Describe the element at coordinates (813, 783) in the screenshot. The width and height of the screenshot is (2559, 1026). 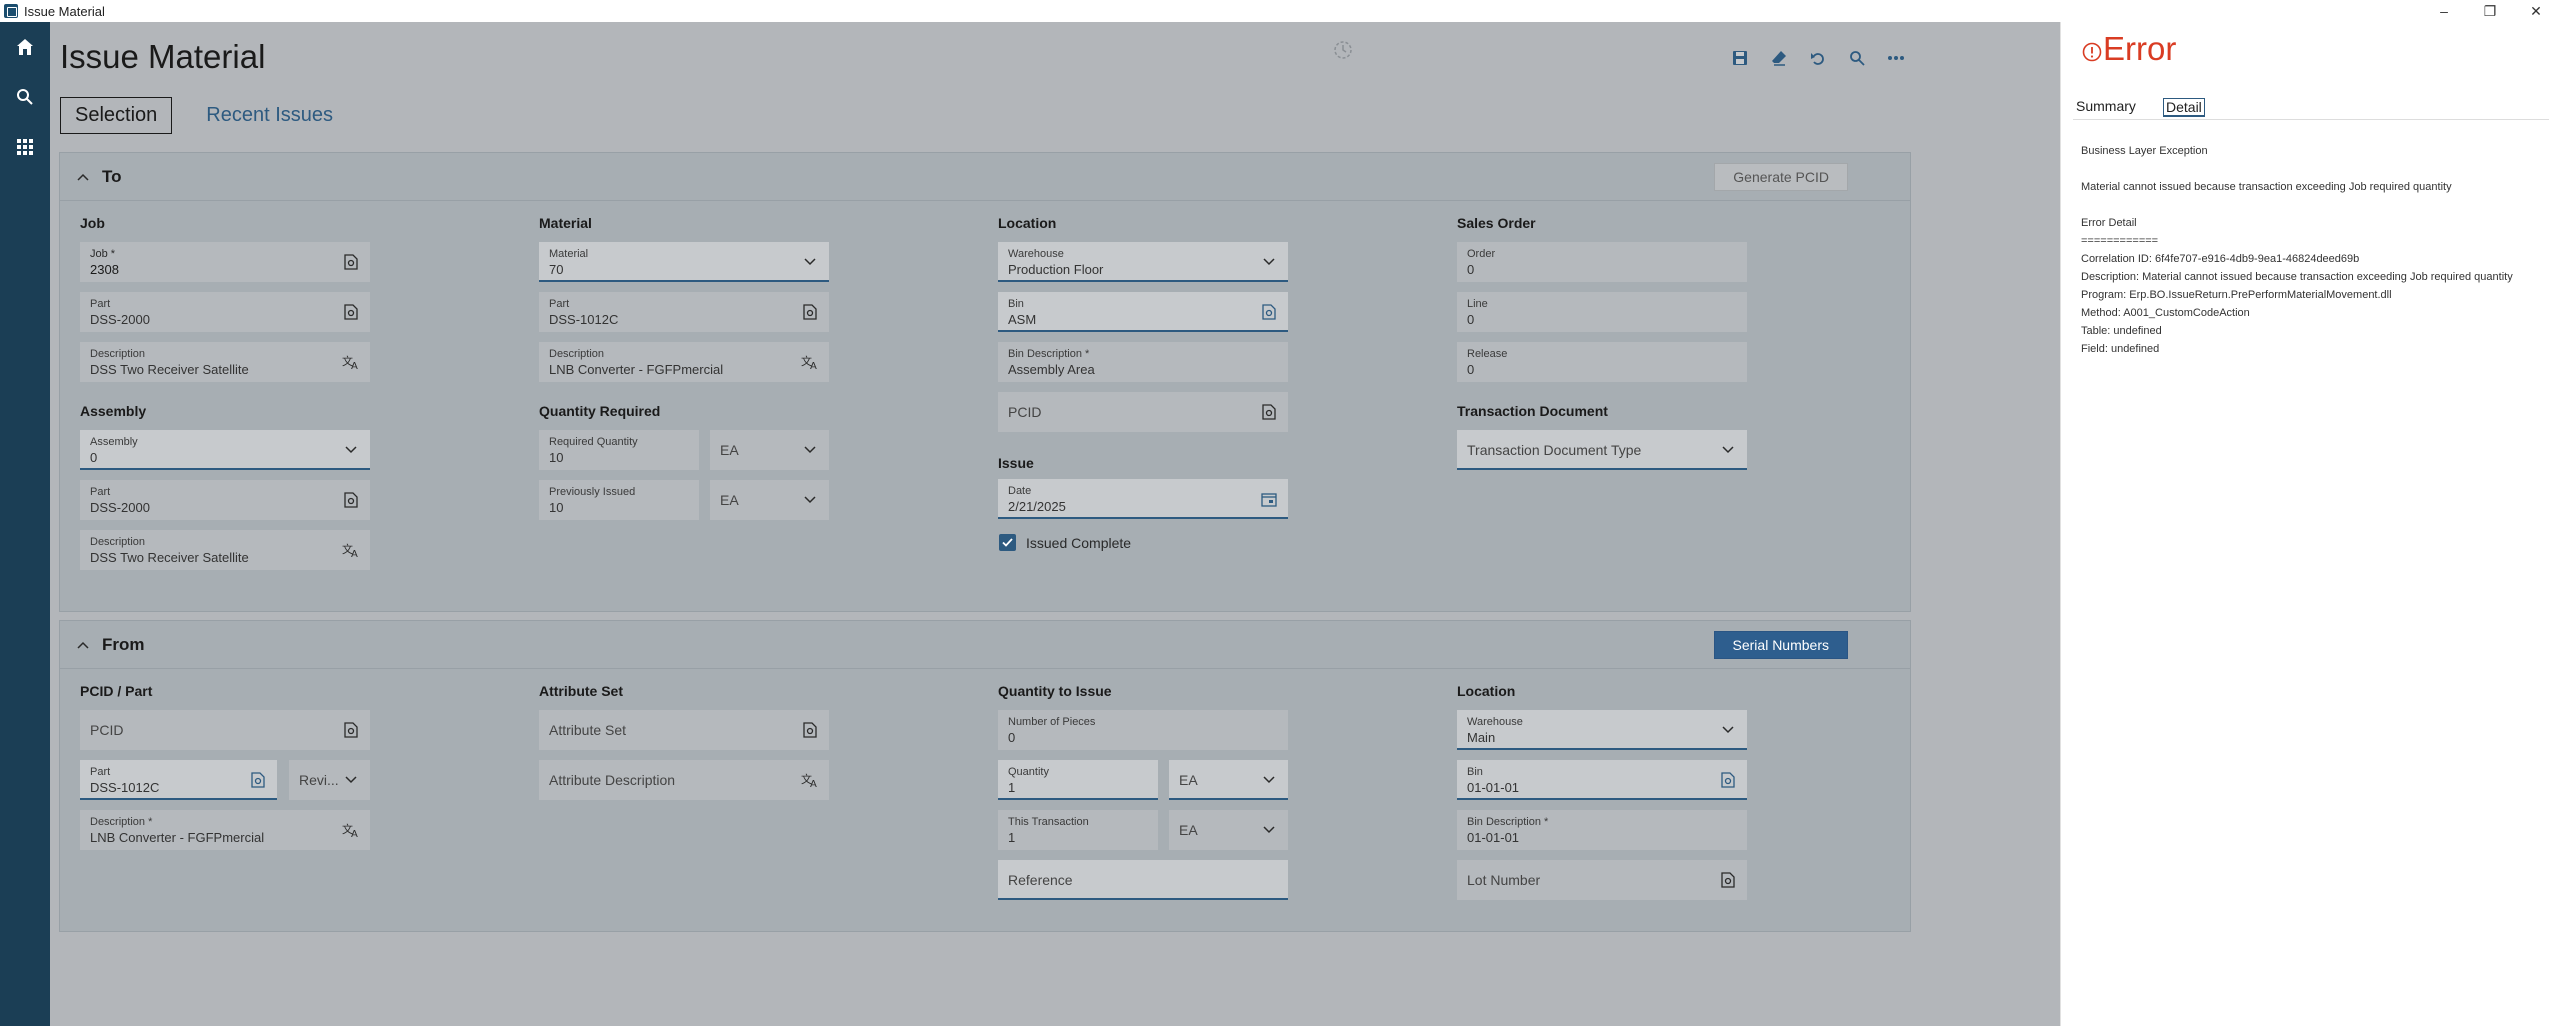
I see `svg-text: A` at that location.